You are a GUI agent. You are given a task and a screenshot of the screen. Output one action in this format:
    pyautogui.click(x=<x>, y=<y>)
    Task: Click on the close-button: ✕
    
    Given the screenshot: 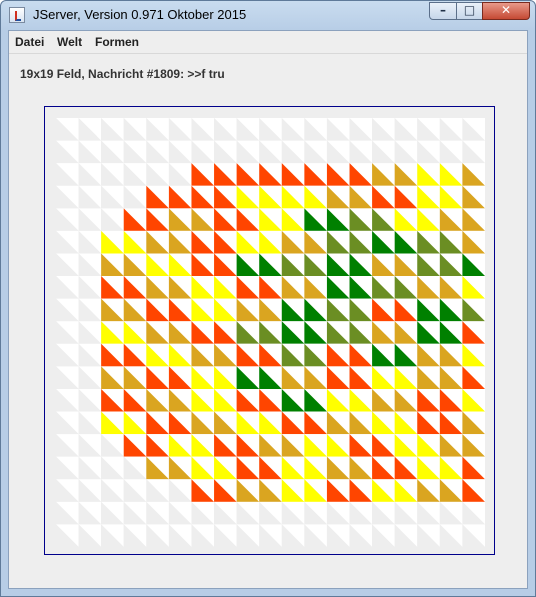 What is the action you would take?
    pyautogui.click(x=506, y=11)
    